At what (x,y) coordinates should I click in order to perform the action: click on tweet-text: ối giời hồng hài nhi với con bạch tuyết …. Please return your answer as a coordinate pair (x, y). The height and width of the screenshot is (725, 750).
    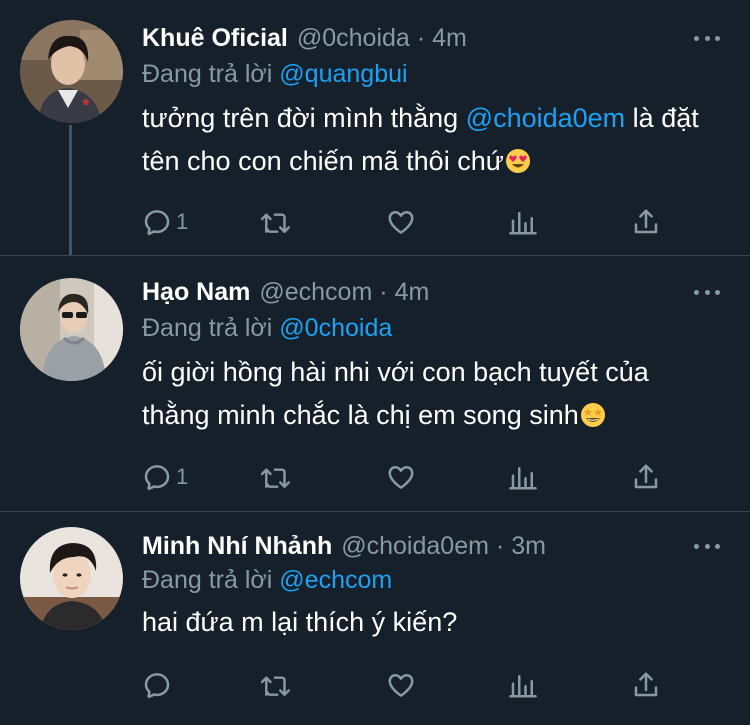
    Looking at the image, I should click on (432, 396).